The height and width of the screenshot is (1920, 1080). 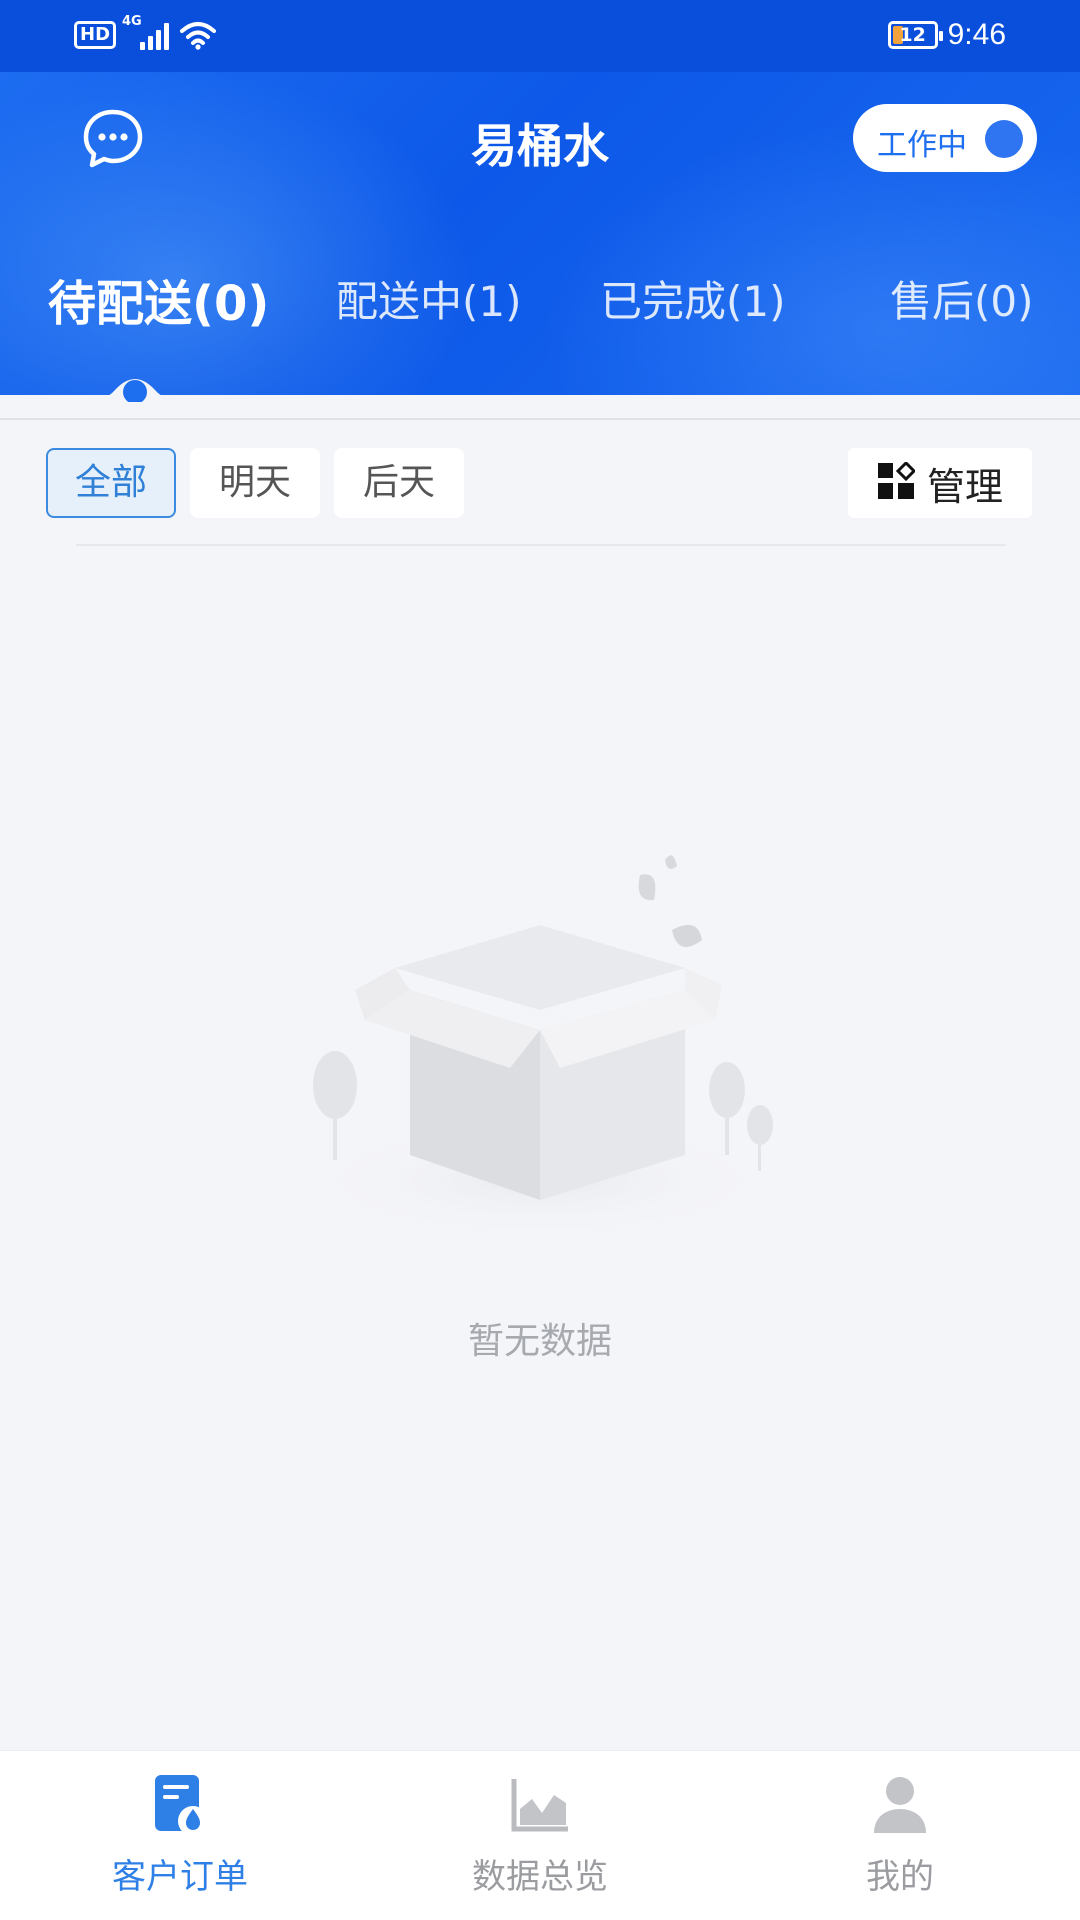 I want to click on tab-after-sales: 售后(0), so click(x=962, y=298).